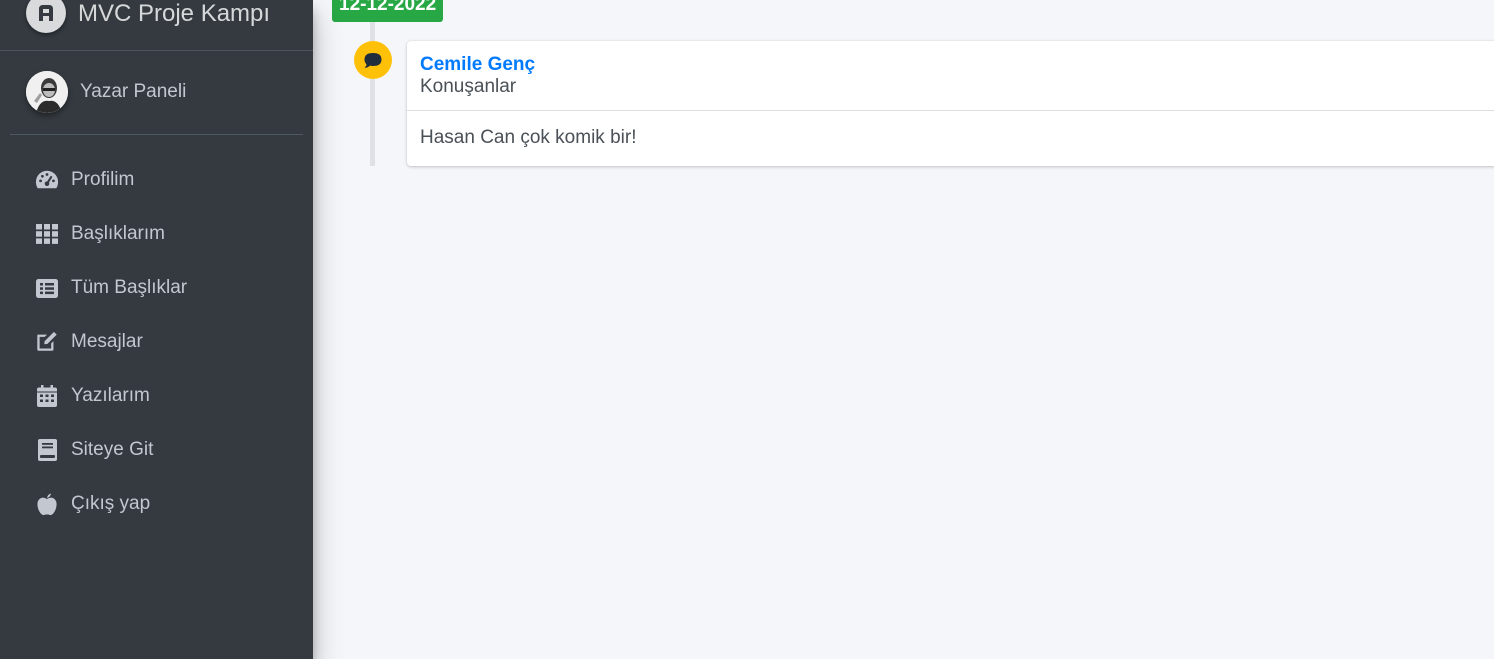 The height and width of the screenshot is (659, 1494). I want to click on sidebar-item-basliklarim: Başlıklarım, so click(161, 234).